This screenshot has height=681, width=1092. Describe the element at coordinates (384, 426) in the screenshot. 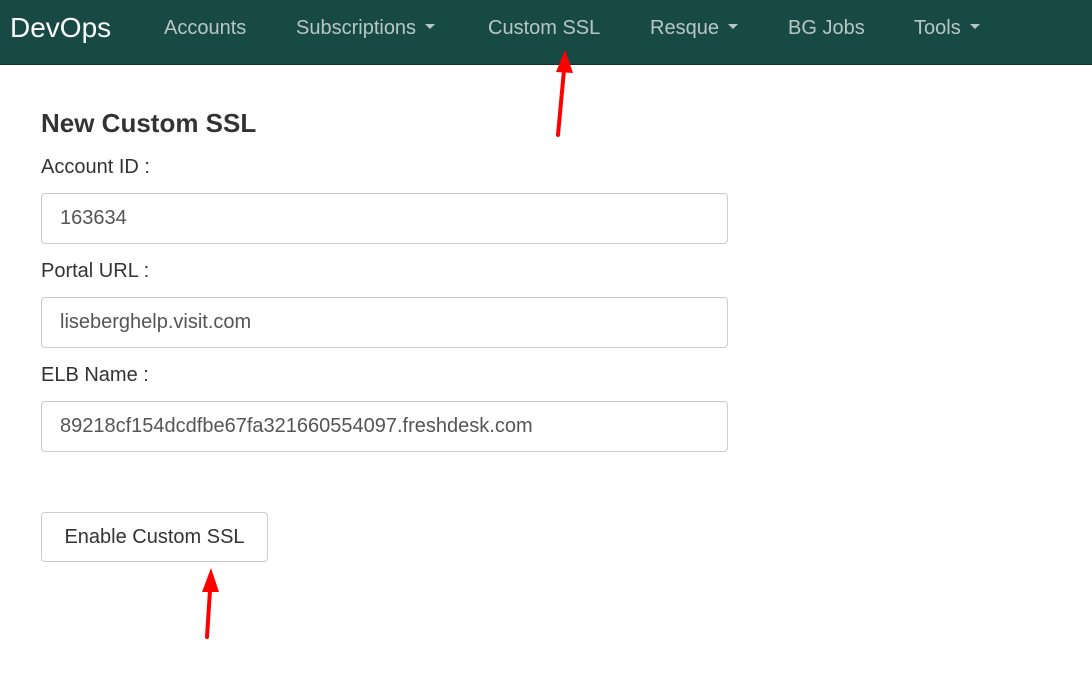

I see `elb-name-field` at that location.